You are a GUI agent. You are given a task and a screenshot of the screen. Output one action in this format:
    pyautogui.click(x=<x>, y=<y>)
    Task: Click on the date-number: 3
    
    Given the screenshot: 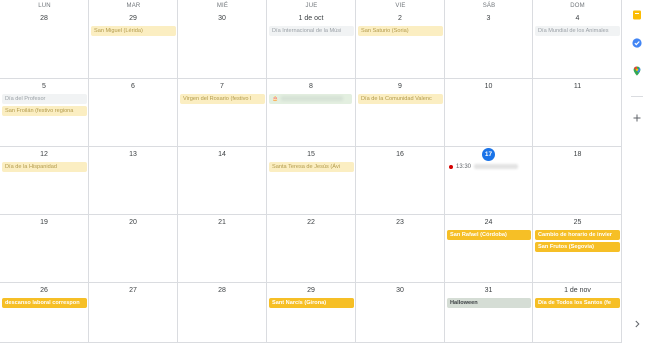 What is the action you would take?
    pyautogui.click(x=488, y=18)
    